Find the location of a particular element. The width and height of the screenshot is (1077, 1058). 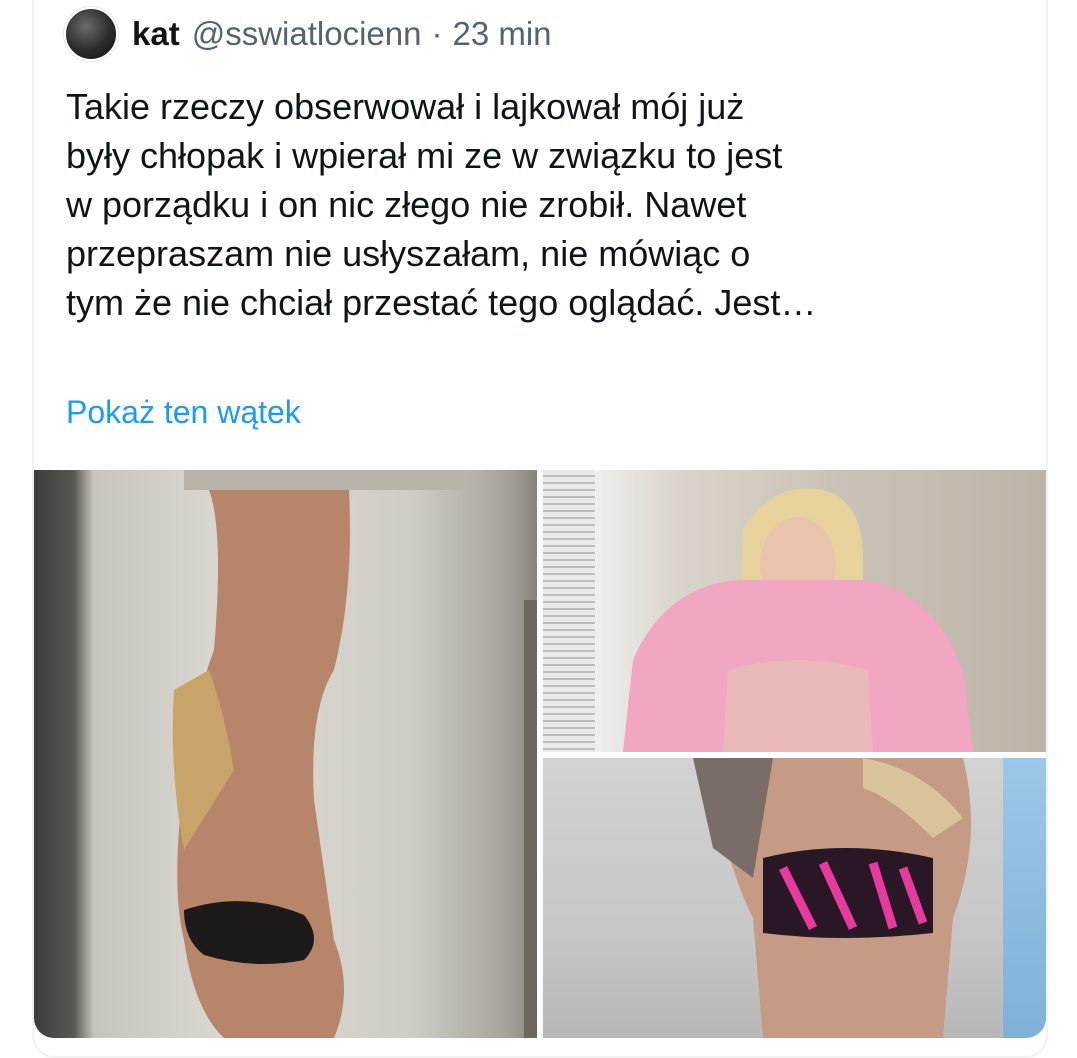

timestamp: 23 min is located at coordinates (501, 34).